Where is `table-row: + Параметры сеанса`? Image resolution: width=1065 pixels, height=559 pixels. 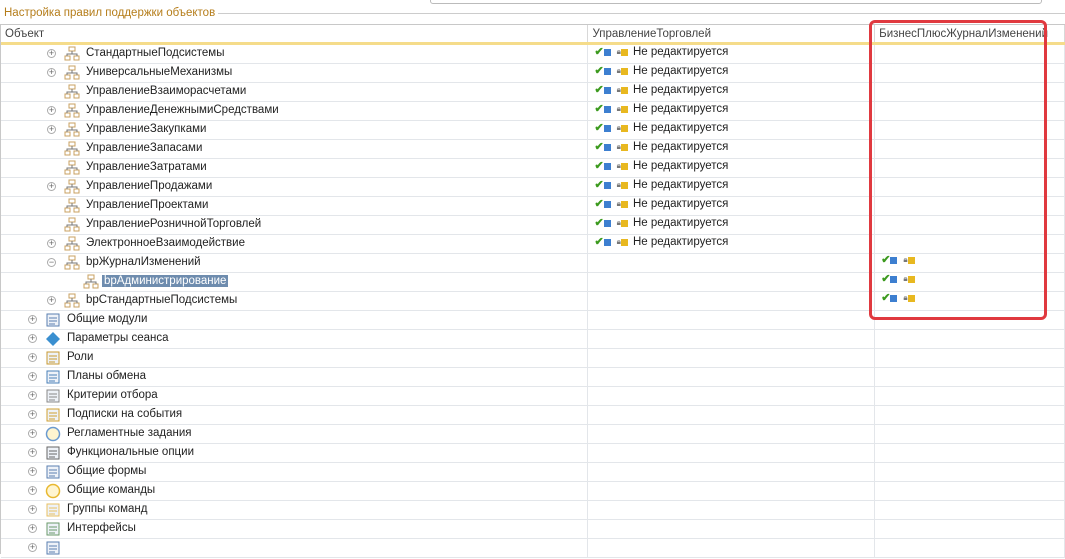 table-row: + Параметры сеанса is located at coordinates (533, 339).